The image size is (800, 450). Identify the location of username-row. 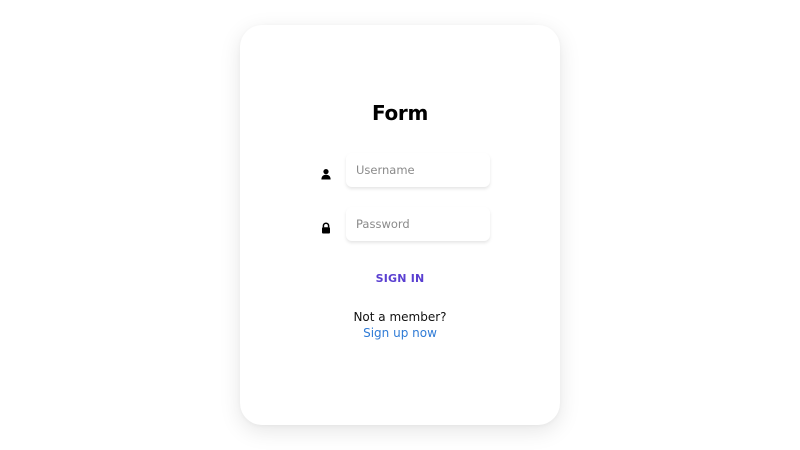
(405, 170).